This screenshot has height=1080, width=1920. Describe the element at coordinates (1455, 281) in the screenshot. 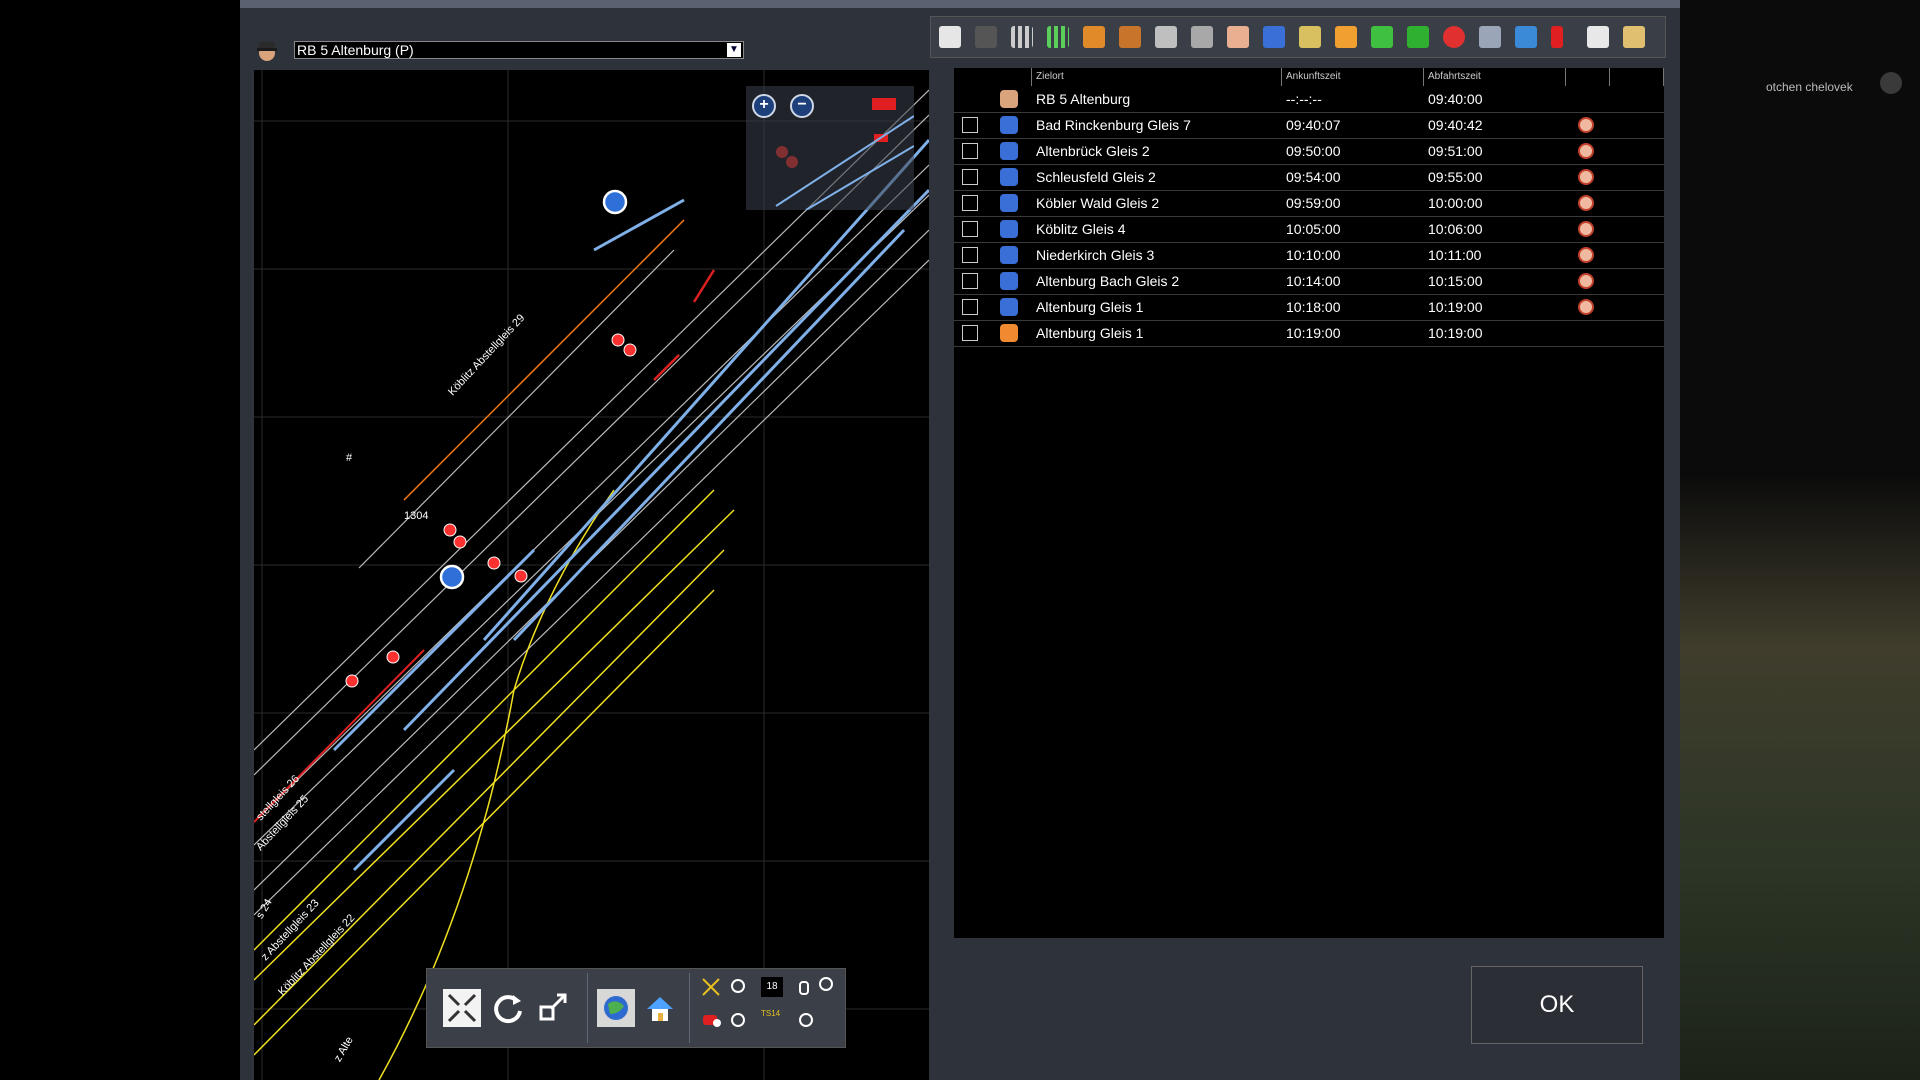

I see `departure-cell: 10:15:00` at that location.